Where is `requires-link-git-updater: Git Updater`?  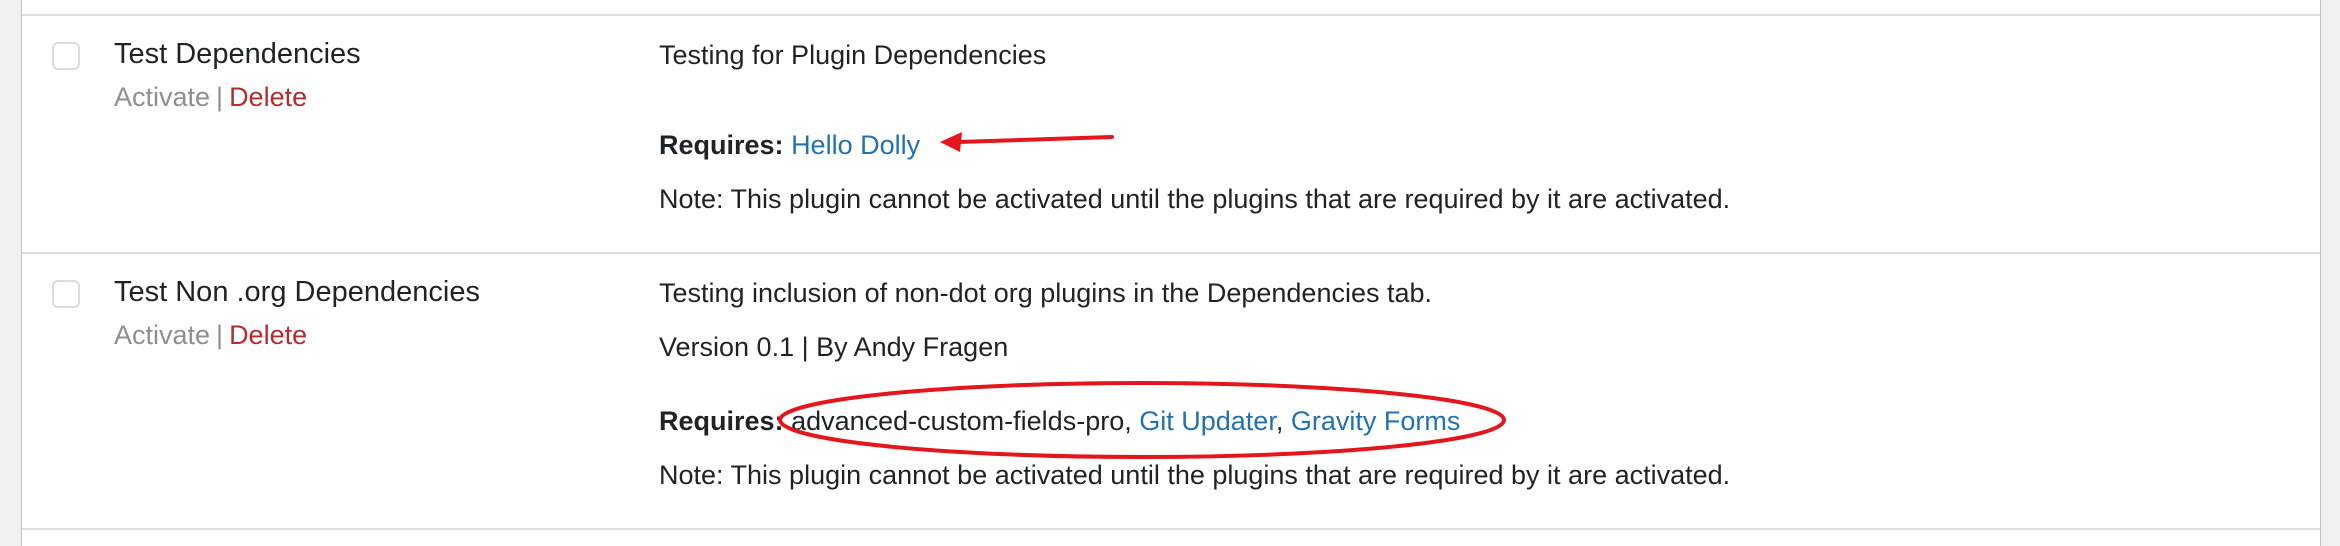
requires-link-git-updater: Git Updater is located at coordinates (1207, 421).